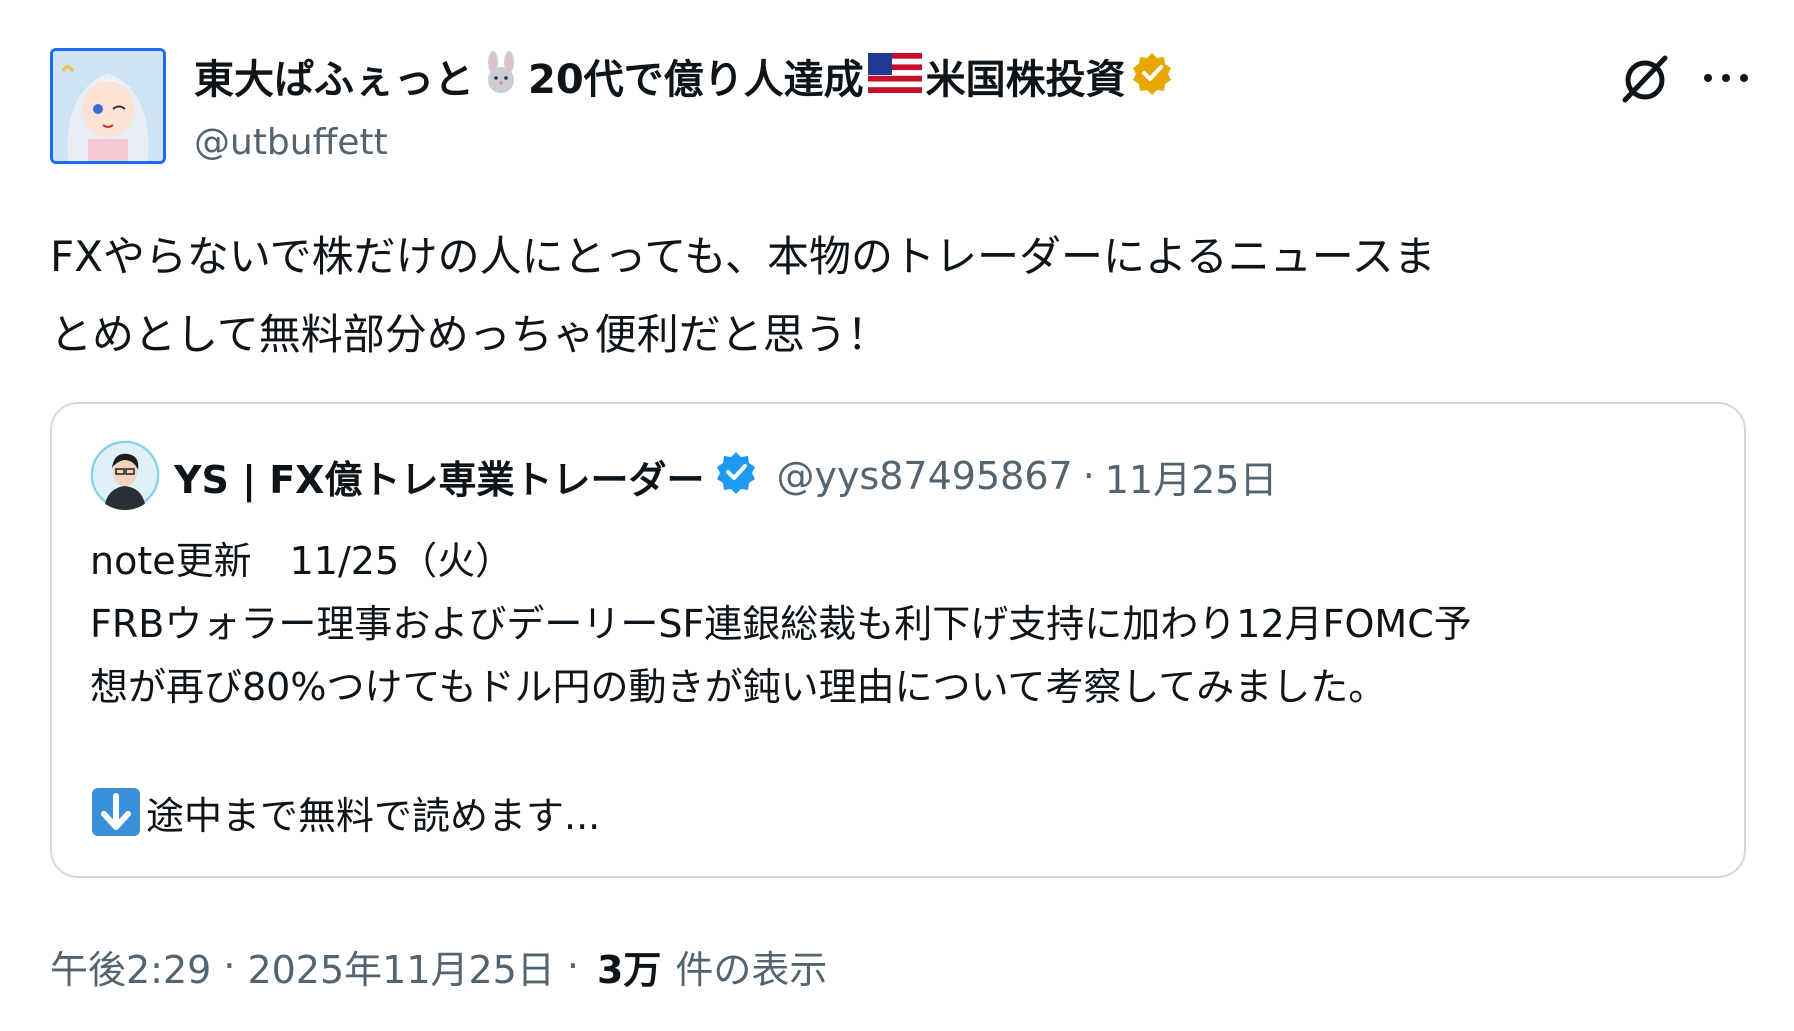  Describe the element at coordinates (894, 80) in the screenshot. I see `us-flag-icon` at that location.